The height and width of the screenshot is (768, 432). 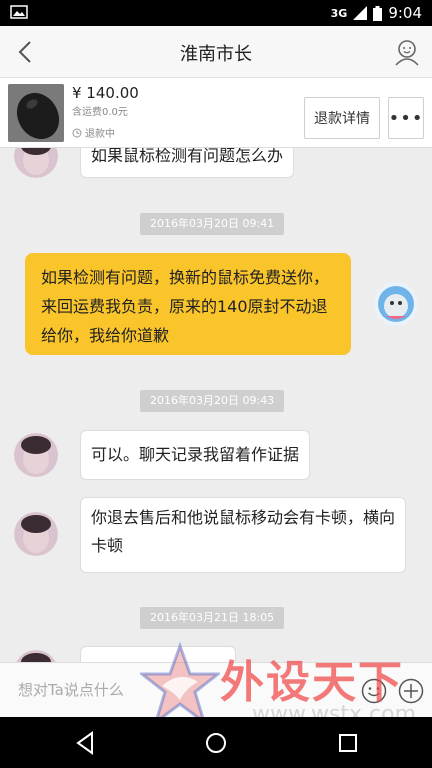 I want to click on profile-icon, so click(x=407, y=52).